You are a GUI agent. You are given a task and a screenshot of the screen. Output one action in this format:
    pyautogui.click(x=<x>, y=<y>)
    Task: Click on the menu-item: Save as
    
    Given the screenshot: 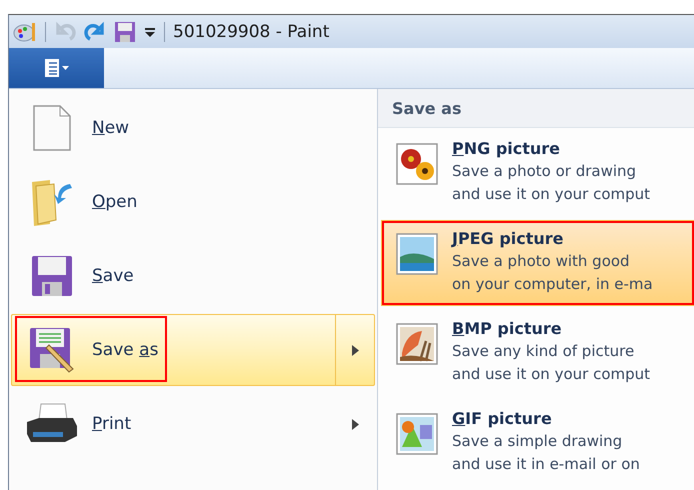 What is the action you would take?
    pyautogui.click(x=193, y=350)
    